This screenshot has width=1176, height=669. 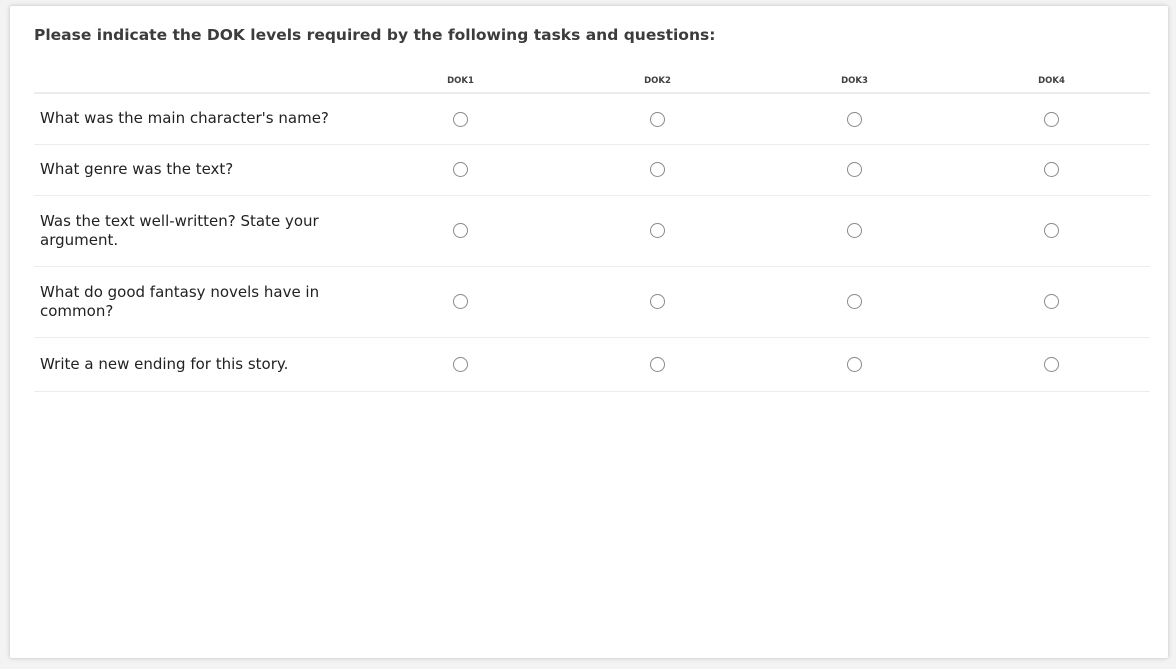 What do you see at coordinates (137, 169) in the screenshot?
I see `row-statement-text: What genre was the text?` at bounding box center [137, 169].